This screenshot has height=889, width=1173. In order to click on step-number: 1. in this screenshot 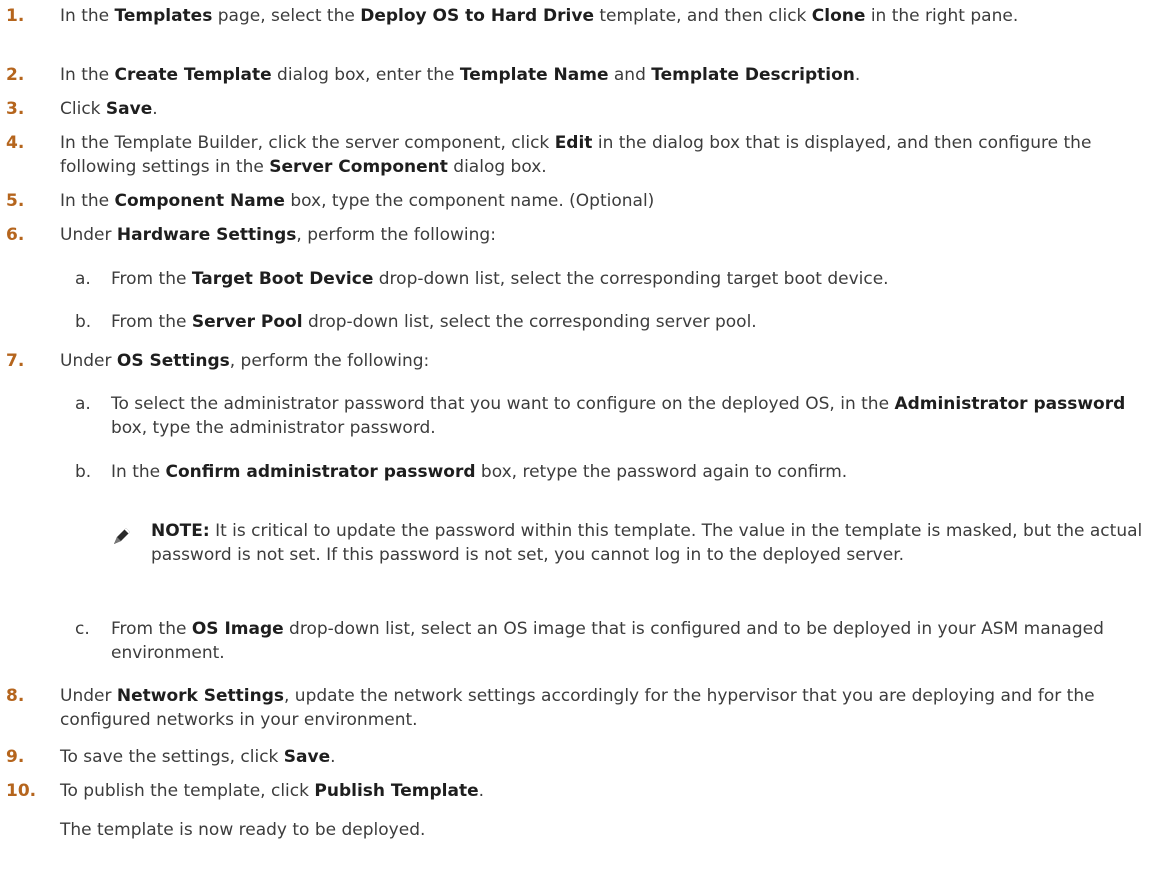, I will do `click(15, 16)`.